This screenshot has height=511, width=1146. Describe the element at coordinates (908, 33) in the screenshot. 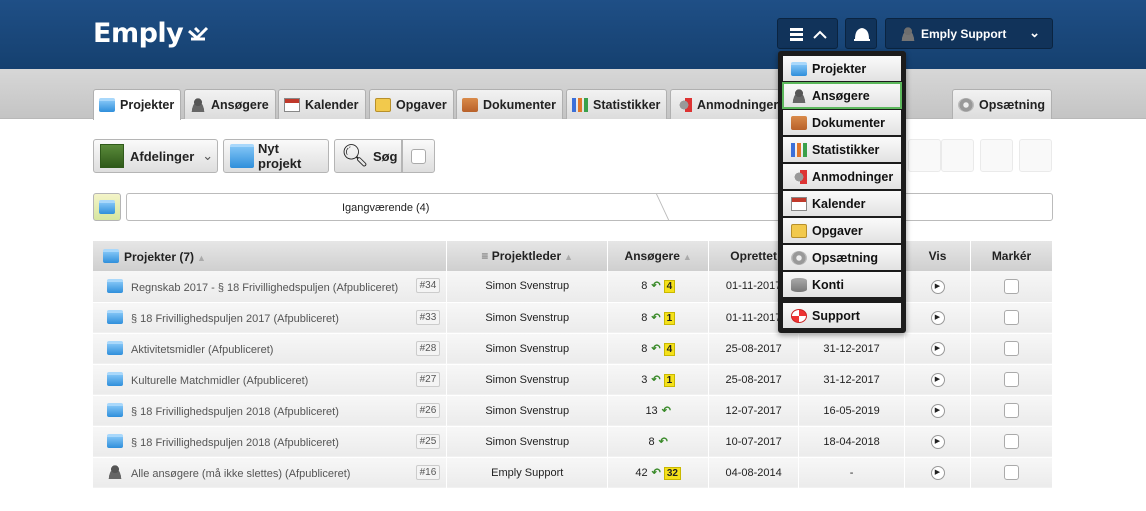

I see `user-avatar-icon` at that location.